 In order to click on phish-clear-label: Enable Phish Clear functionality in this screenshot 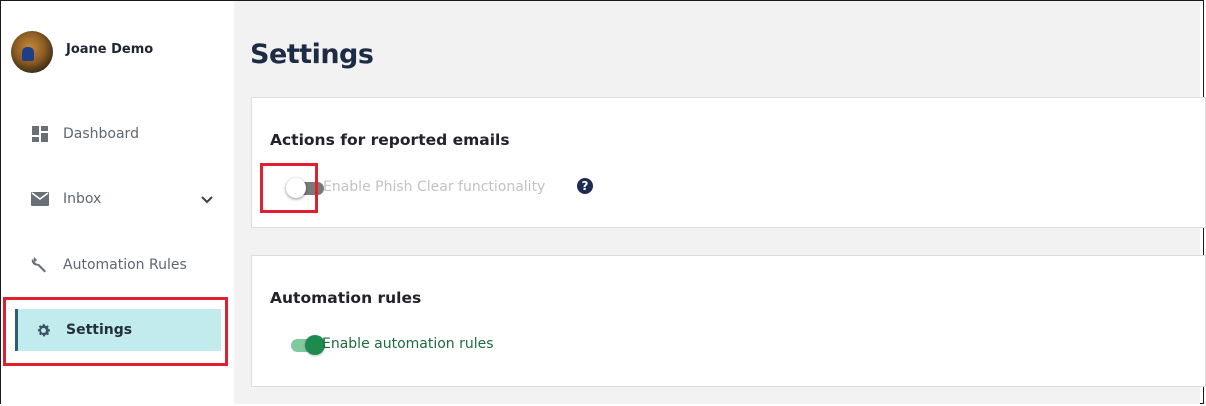, I will do `click(434, 187)`.